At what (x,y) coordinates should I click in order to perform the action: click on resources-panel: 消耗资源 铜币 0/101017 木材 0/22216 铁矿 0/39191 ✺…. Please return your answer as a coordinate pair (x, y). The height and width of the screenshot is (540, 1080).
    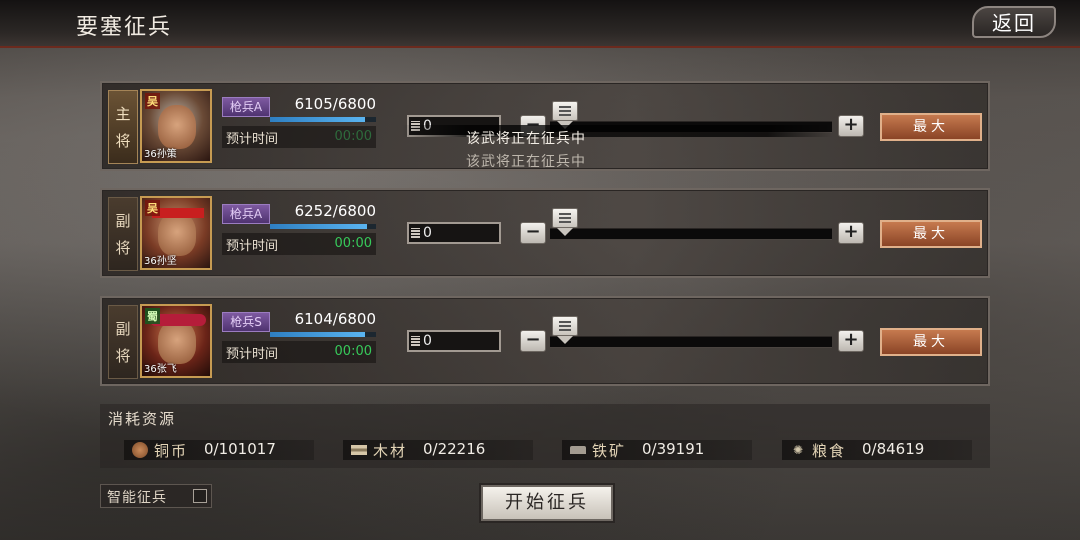
    Looking at the image, I should click on (545, 436).